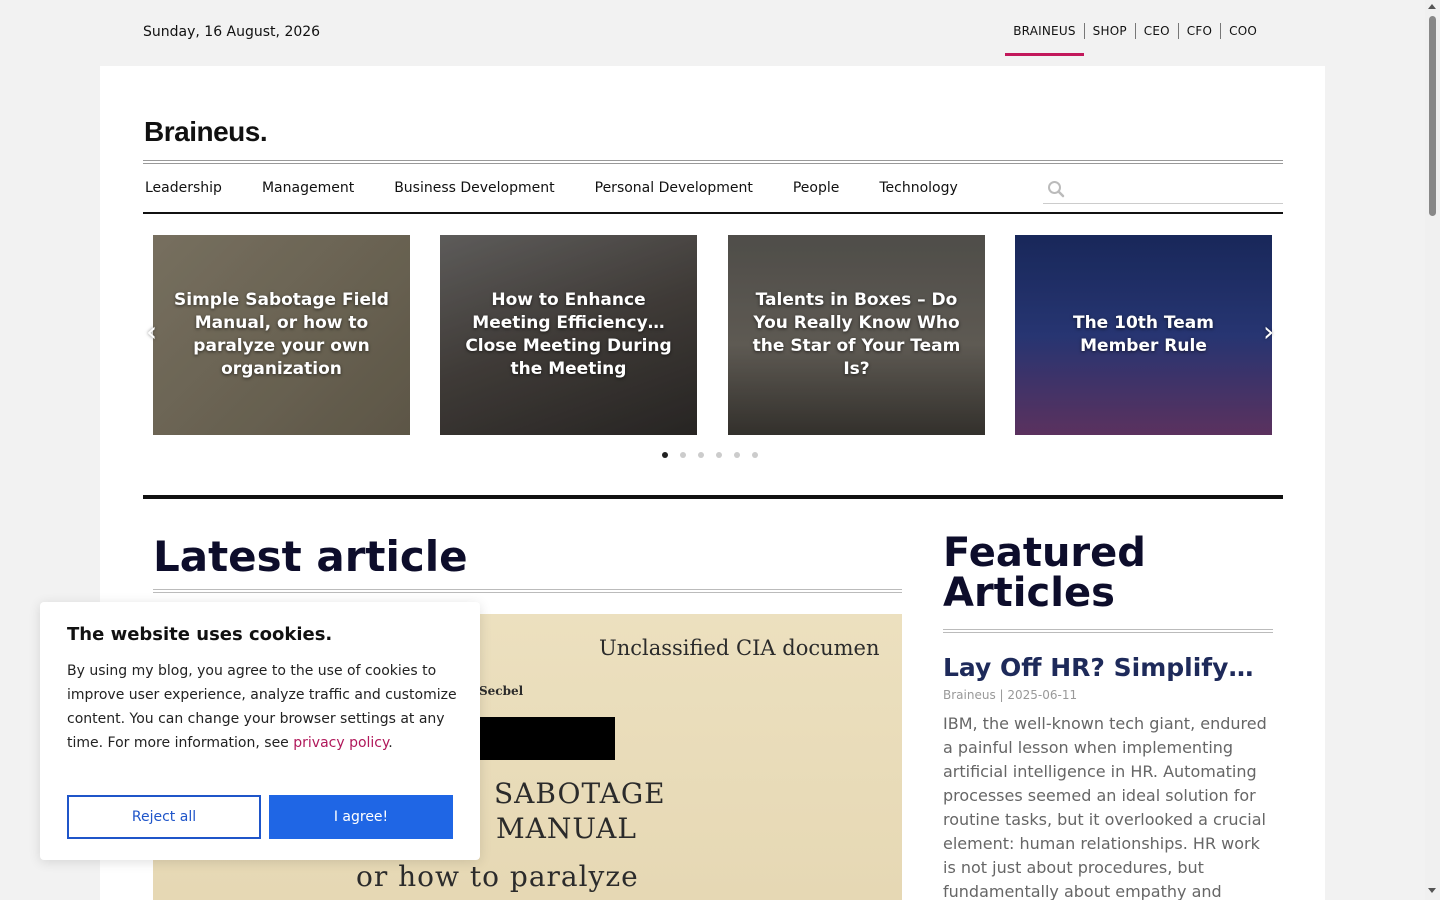 This screenshot has height=900, width=1440. What do you see at coordinates (1432, 116) in the screenshot?
I see `scroll-thumb` at bounding box center [1432, 116].